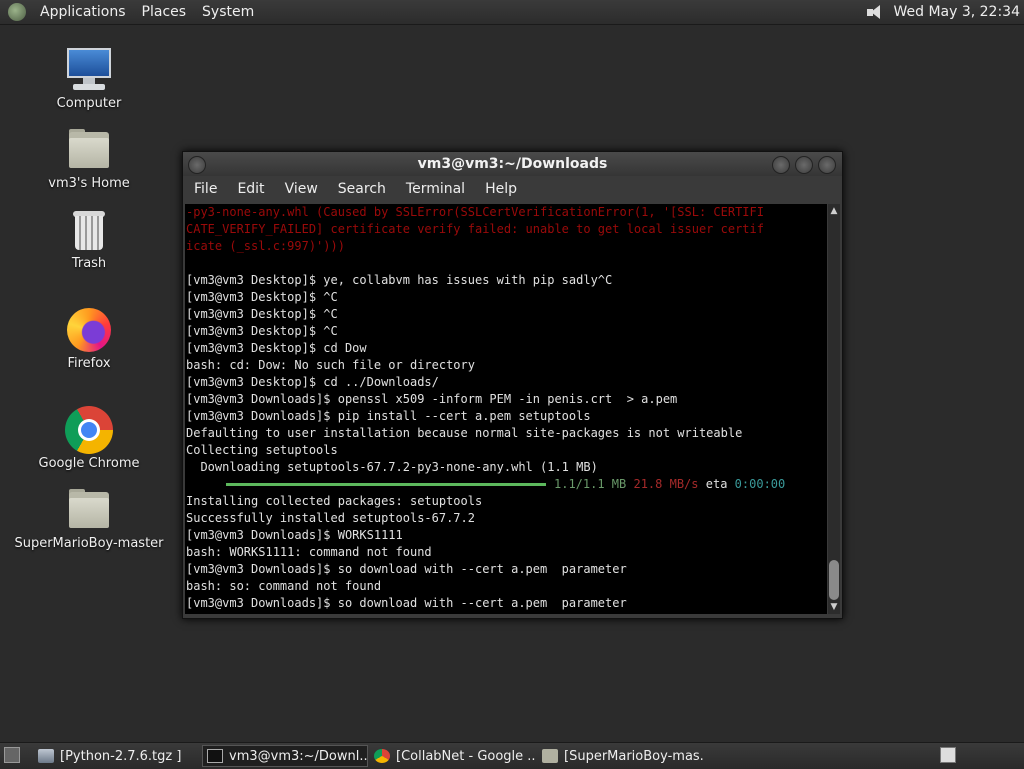  I want to click on menu-terminal: Terminal, so click(435, 189).